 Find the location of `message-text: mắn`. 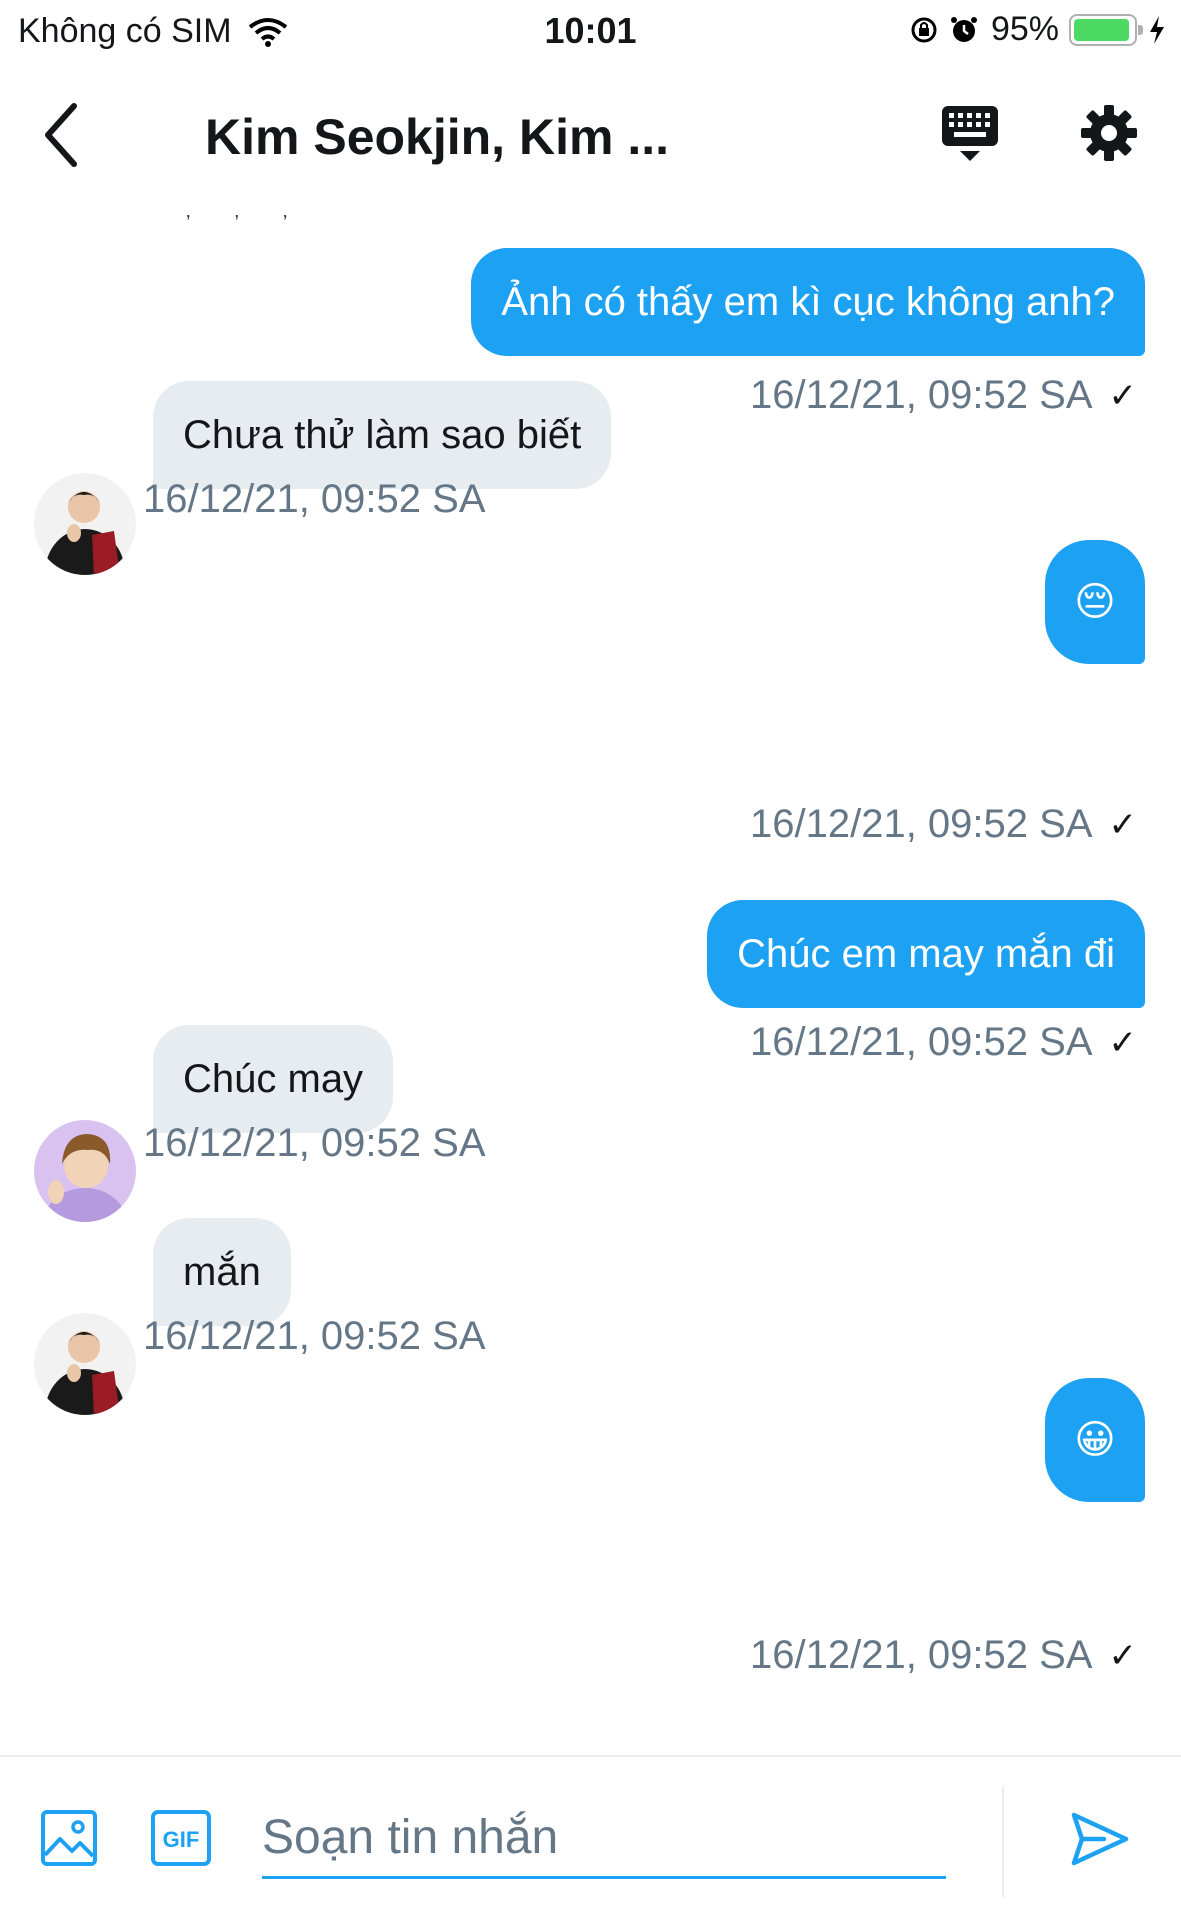

message-text: mắn is located at coordinates (222, 1272).